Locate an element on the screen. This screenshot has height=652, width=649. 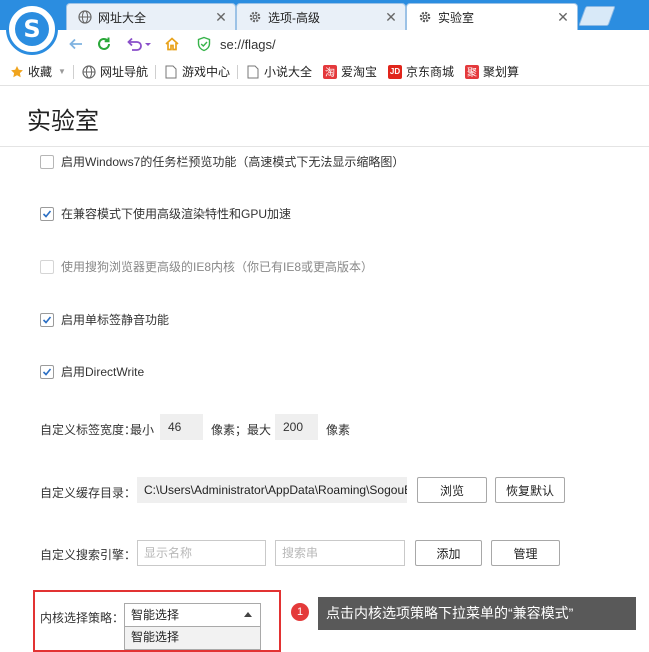
search-engine-label: 自定义搜索引擎： is located at coordinates (88, 555).